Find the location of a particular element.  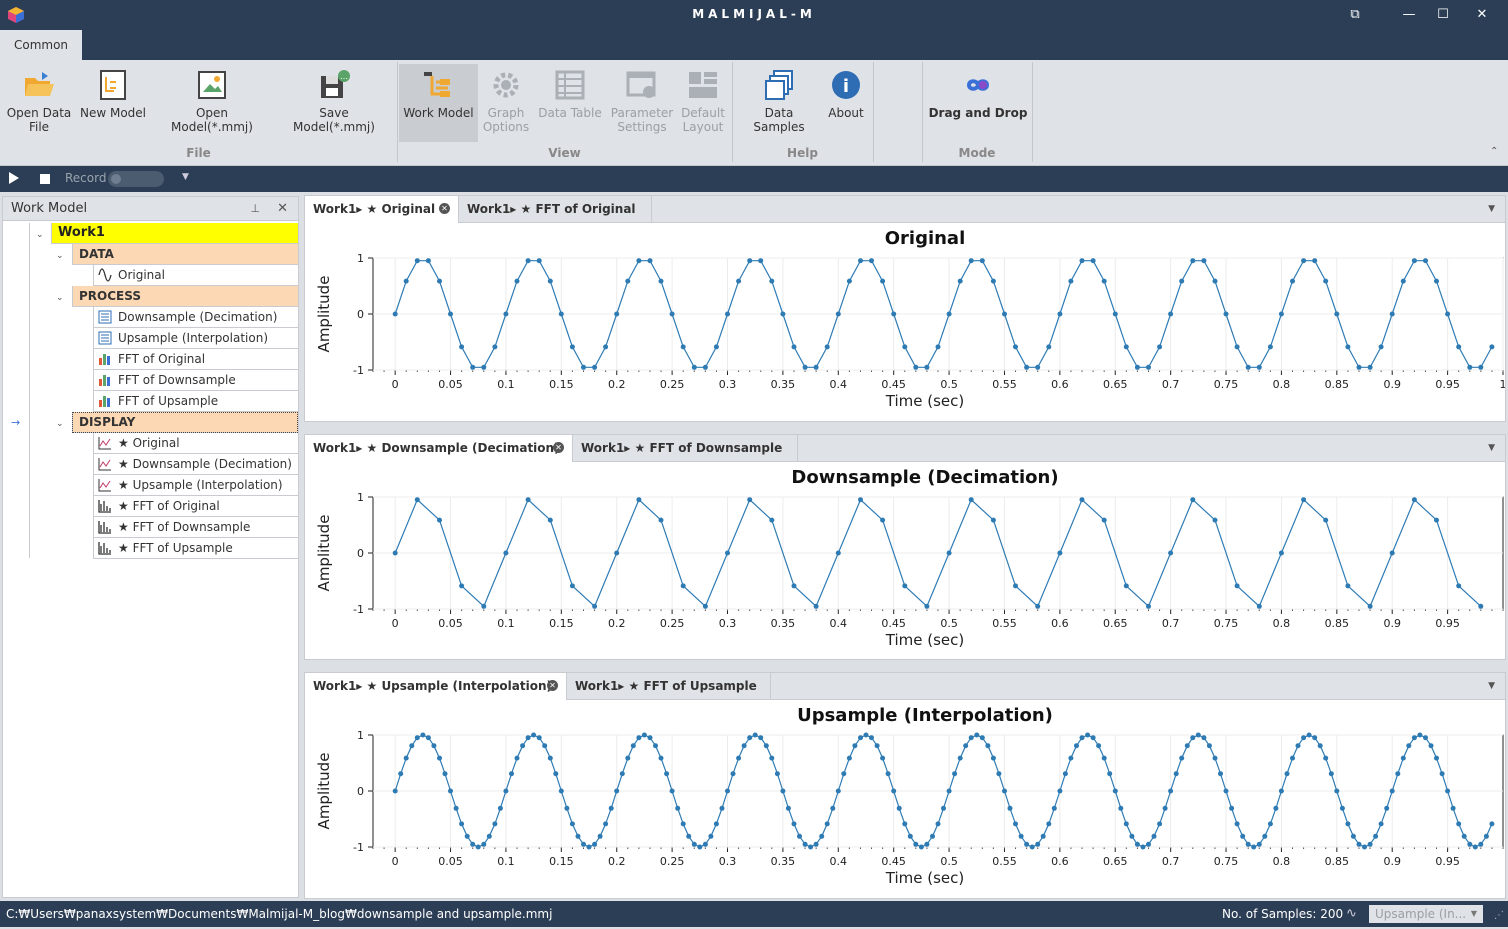

tab-common: Common is located at coordinates (41, 45).